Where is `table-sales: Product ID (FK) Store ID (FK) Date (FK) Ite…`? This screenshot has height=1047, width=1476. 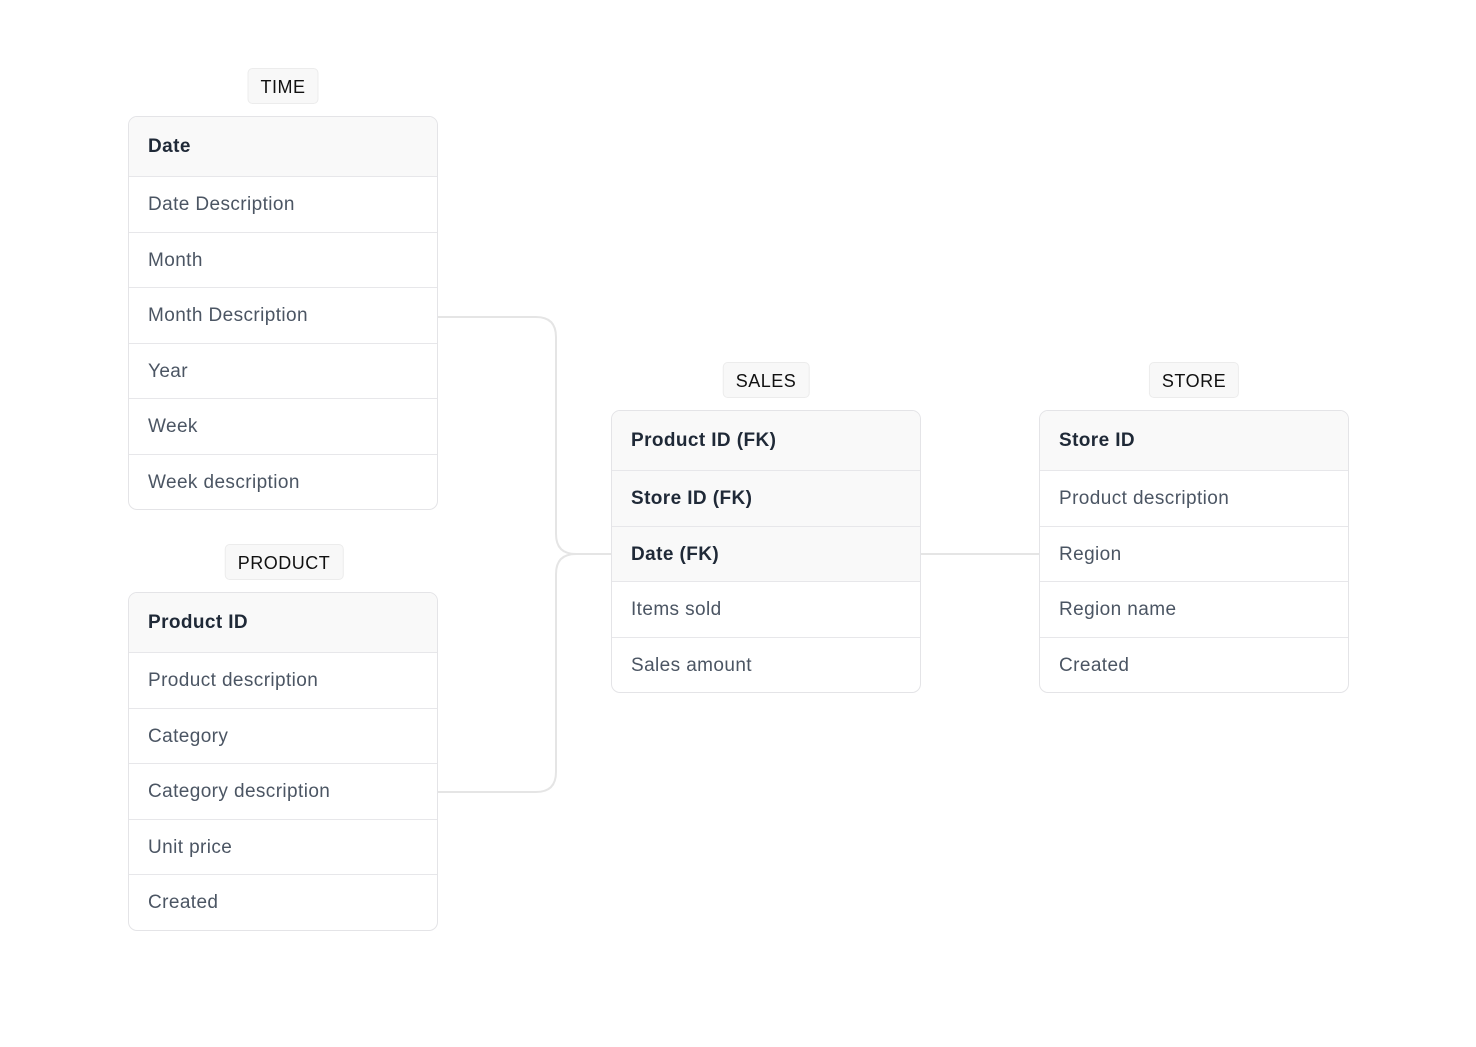 table-sales: Product ID (FK) Store ID (FK) Date (FK) Ite… is located at coordinates (766, 551).